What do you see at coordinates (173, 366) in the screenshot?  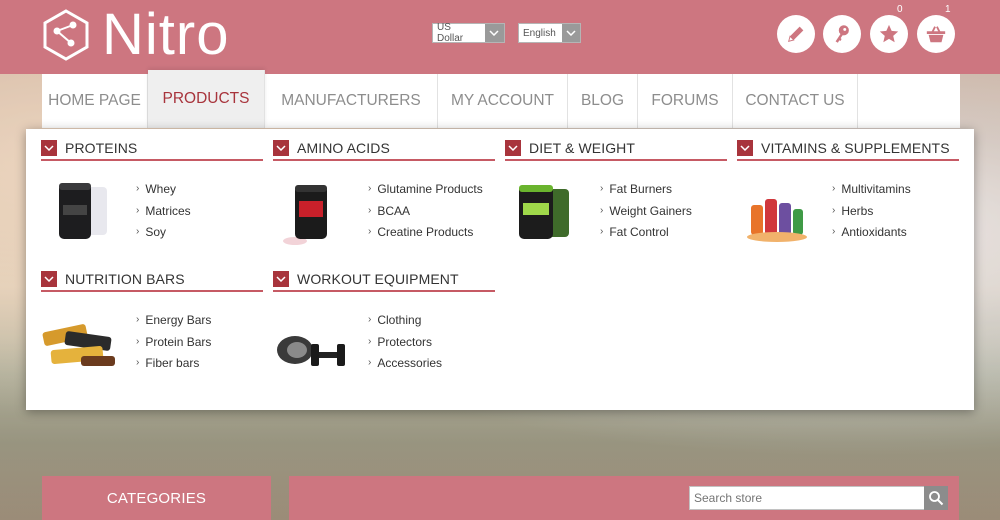 I see `subcategory-link: › Fiber bars` at bounding box center [173, 366].